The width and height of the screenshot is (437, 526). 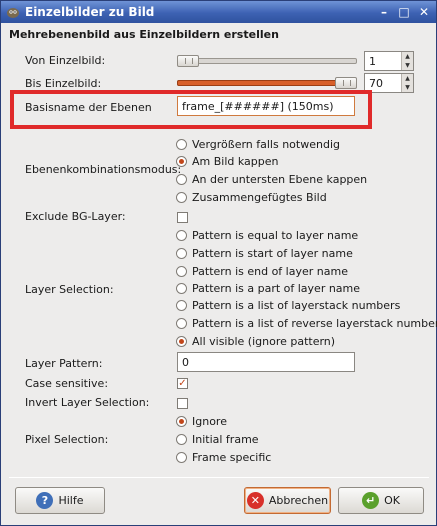 I want to click on layer-selection-label: Layer Selection:, so click(x=69, y=289).